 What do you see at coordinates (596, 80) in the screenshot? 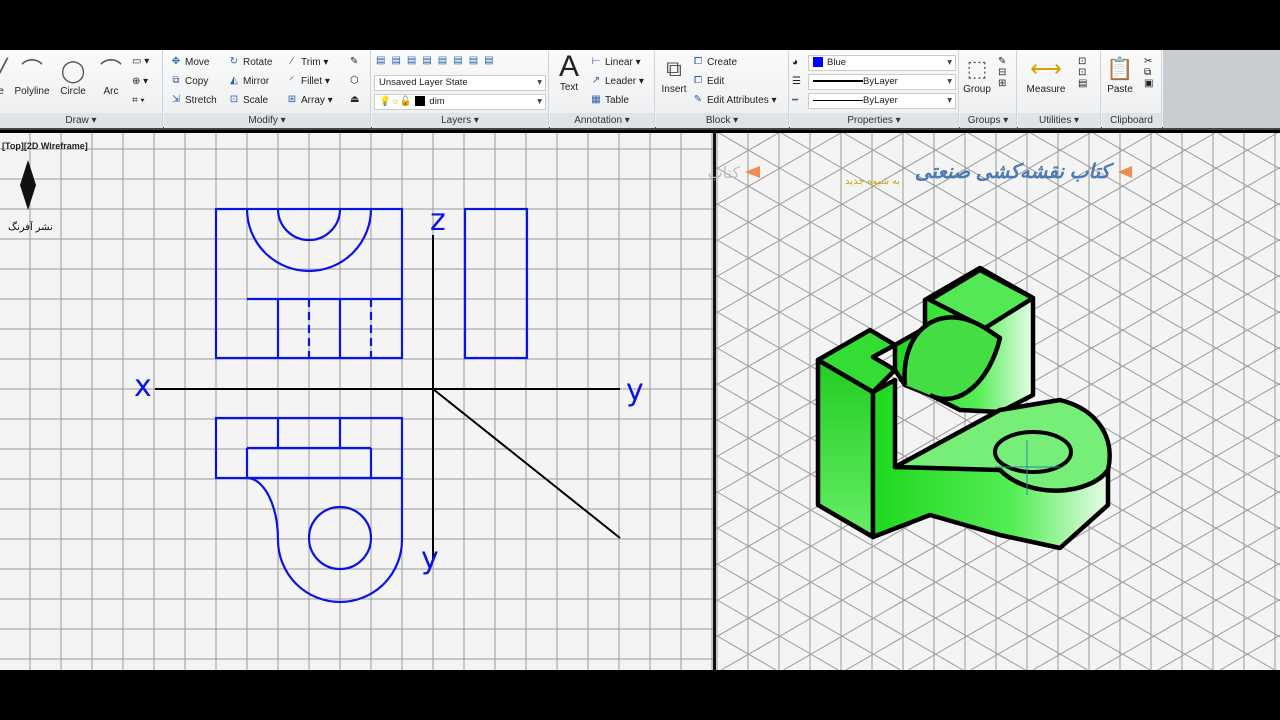
I see `leader-icon: ↗` at bounding box center [596, 80].